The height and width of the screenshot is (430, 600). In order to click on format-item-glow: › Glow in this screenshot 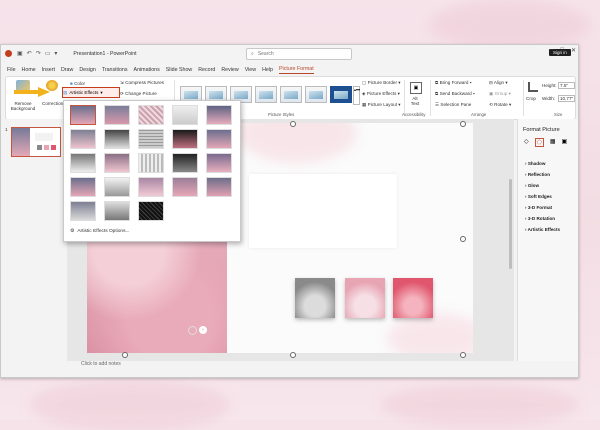, I will do `click(532, 185)`.